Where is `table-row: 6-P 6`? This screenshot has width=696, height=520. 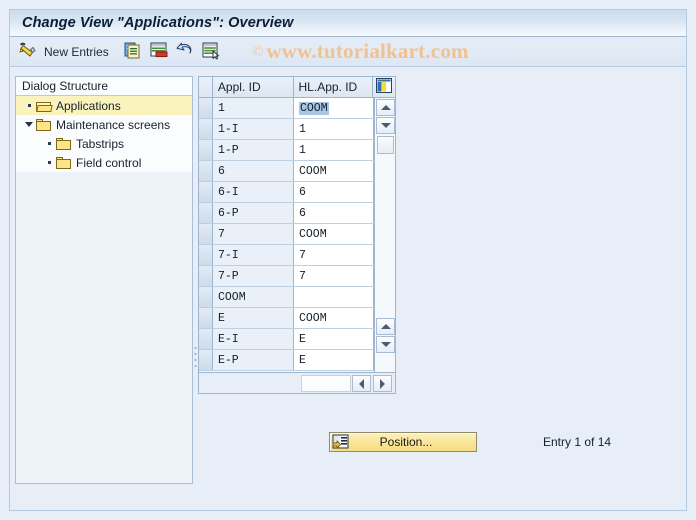
table-row: 6-P 6 is located at coordinates (286, 213).